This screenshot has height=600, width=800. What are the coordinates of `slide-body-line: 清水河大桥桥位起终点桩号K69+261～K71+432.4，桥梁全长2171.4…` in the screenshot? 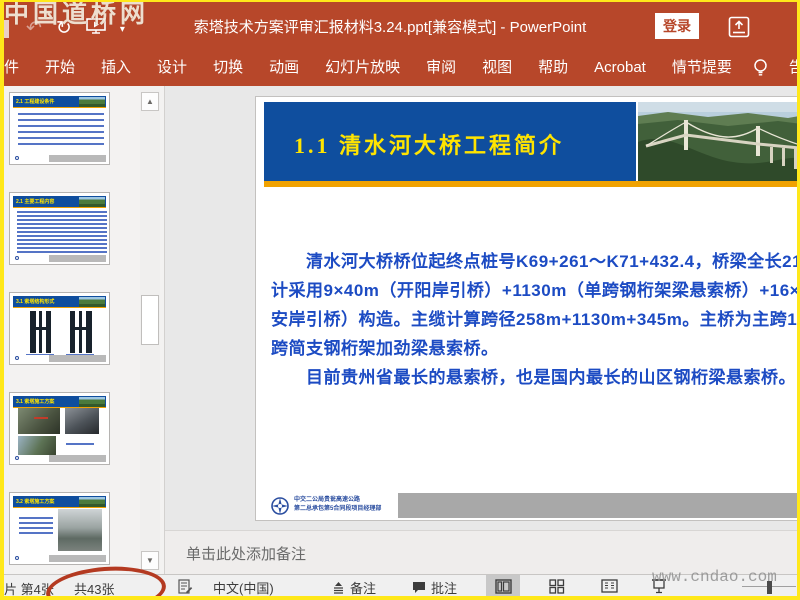 It's located at (552, 261).